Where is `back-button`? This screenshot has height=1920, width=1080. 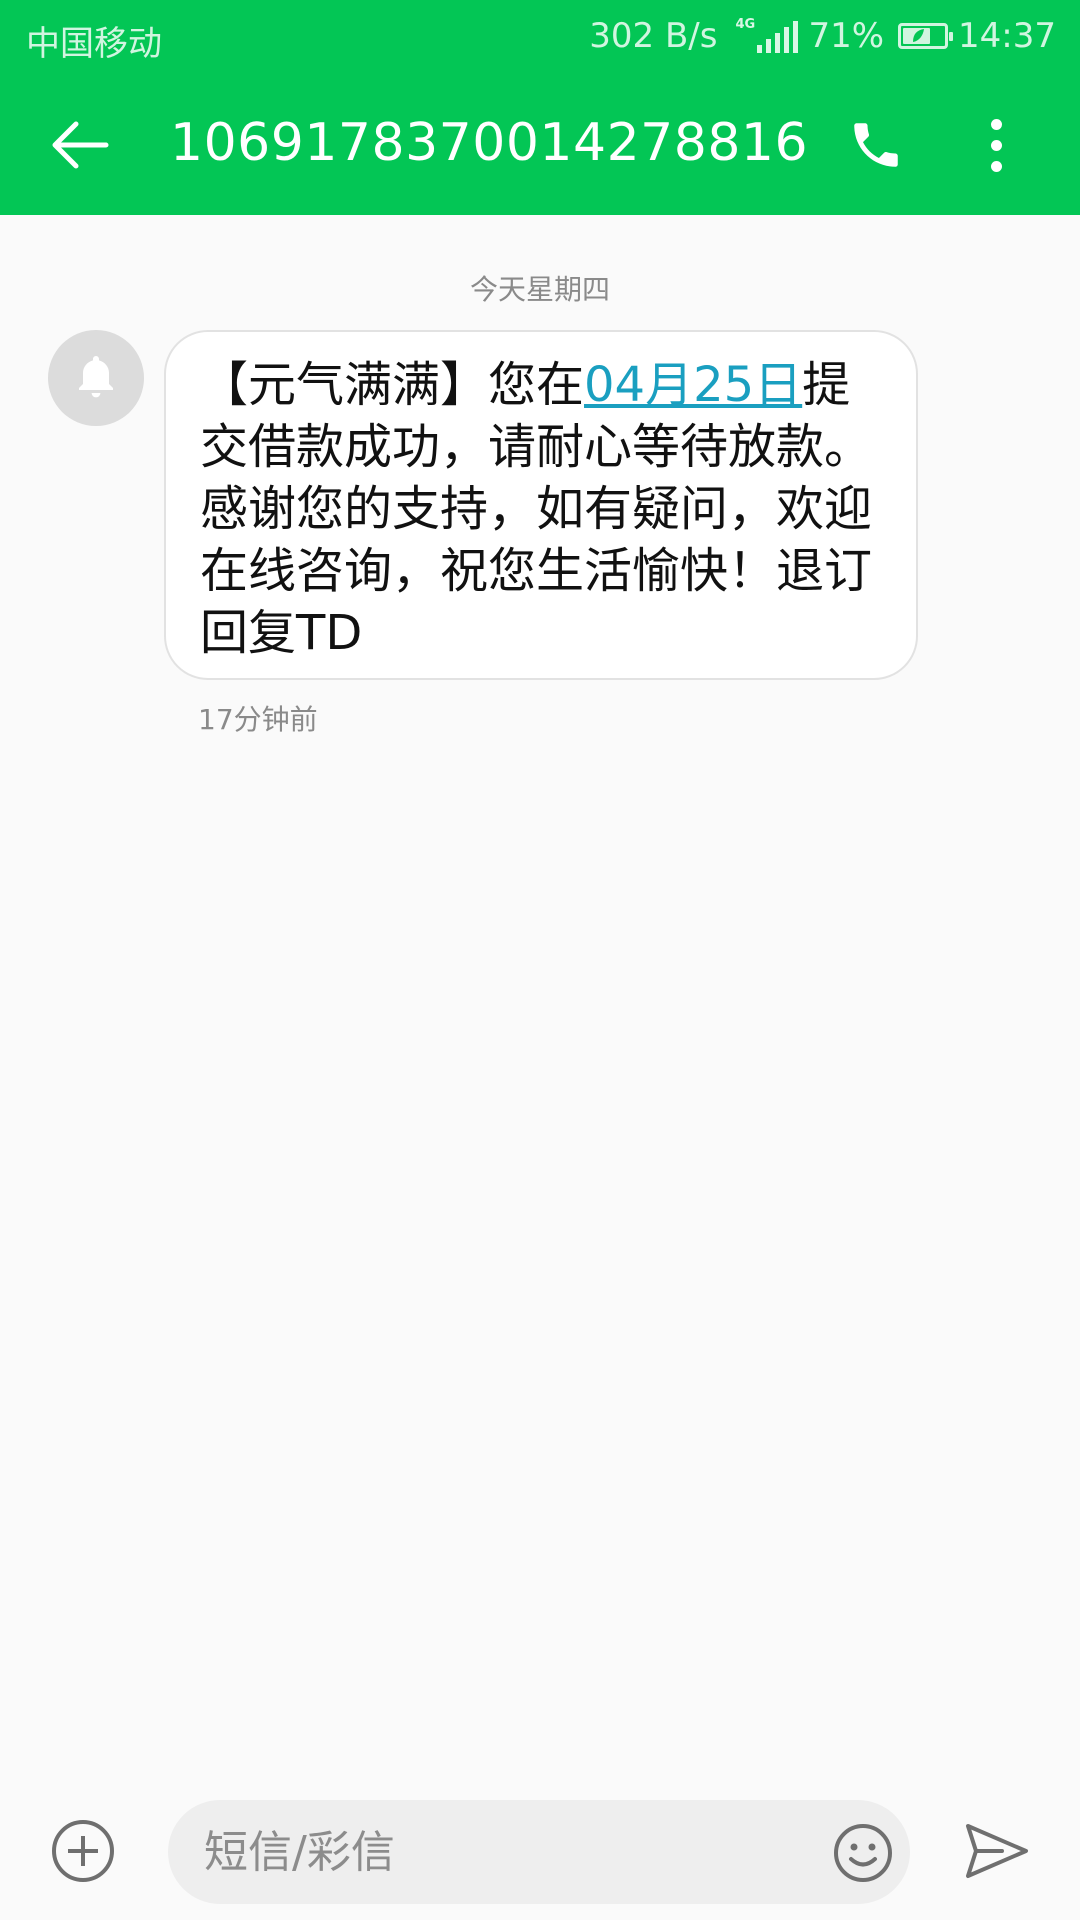
back-button is located at coordinates (80, 145).